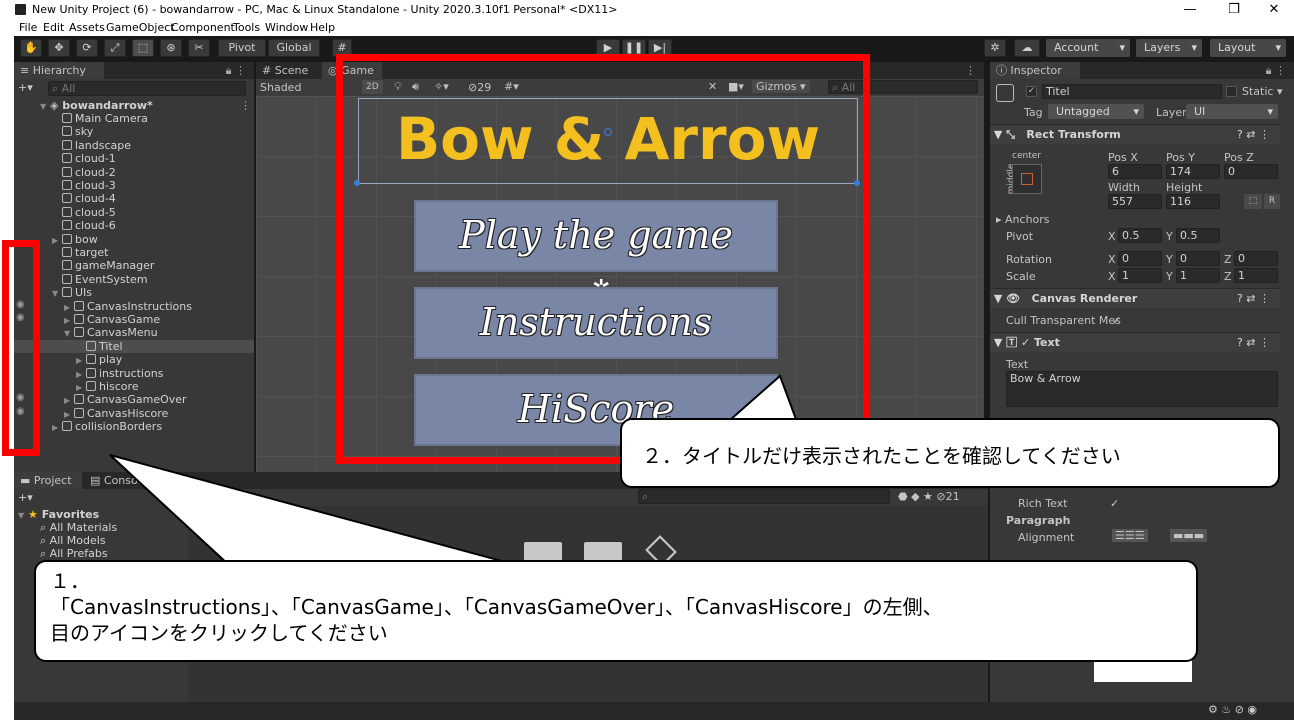 Image resolution: width=1294 pixels, height=720 pixels. I want to click on callout-step1-number: １．, so click(70, 581).